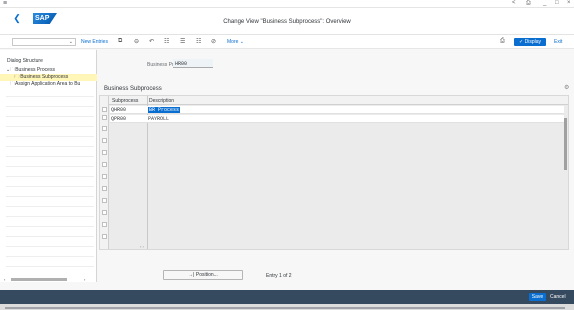 This screenshot has height=310, width=574. Describe the element at coordinates (558, 297) in the screenshot. I see `cancel-button: Cancel` at that location.